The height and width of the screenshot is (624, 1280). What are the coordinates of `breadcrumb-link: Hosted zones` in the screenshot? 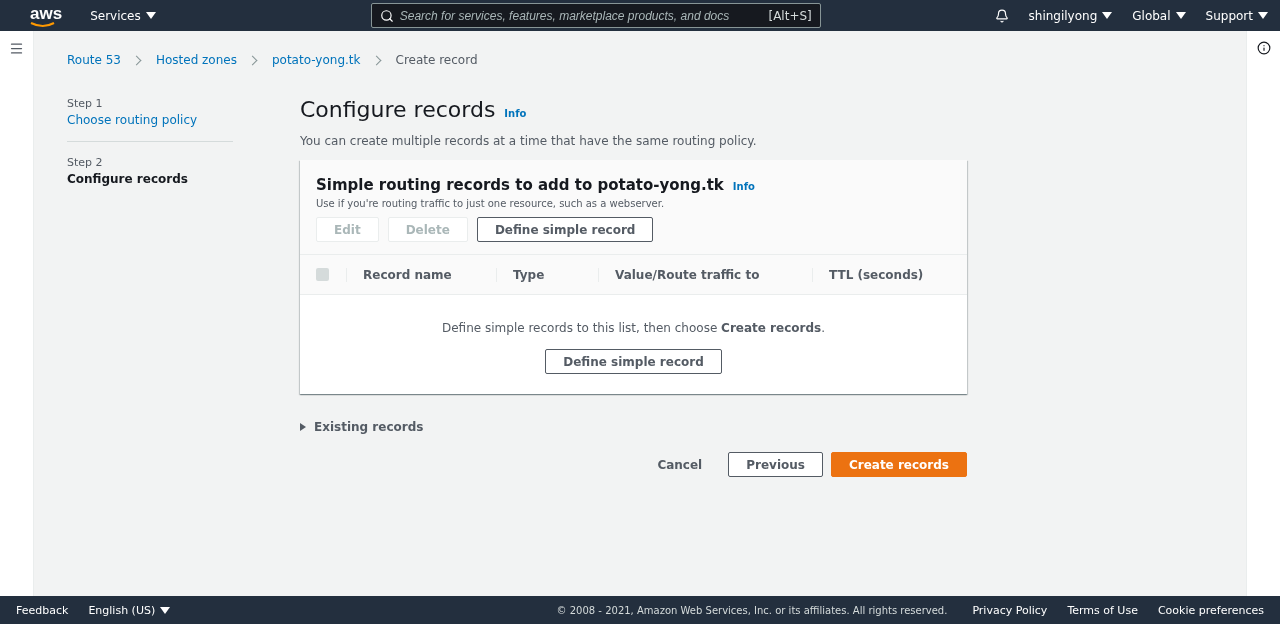 It's located at (196, 60).